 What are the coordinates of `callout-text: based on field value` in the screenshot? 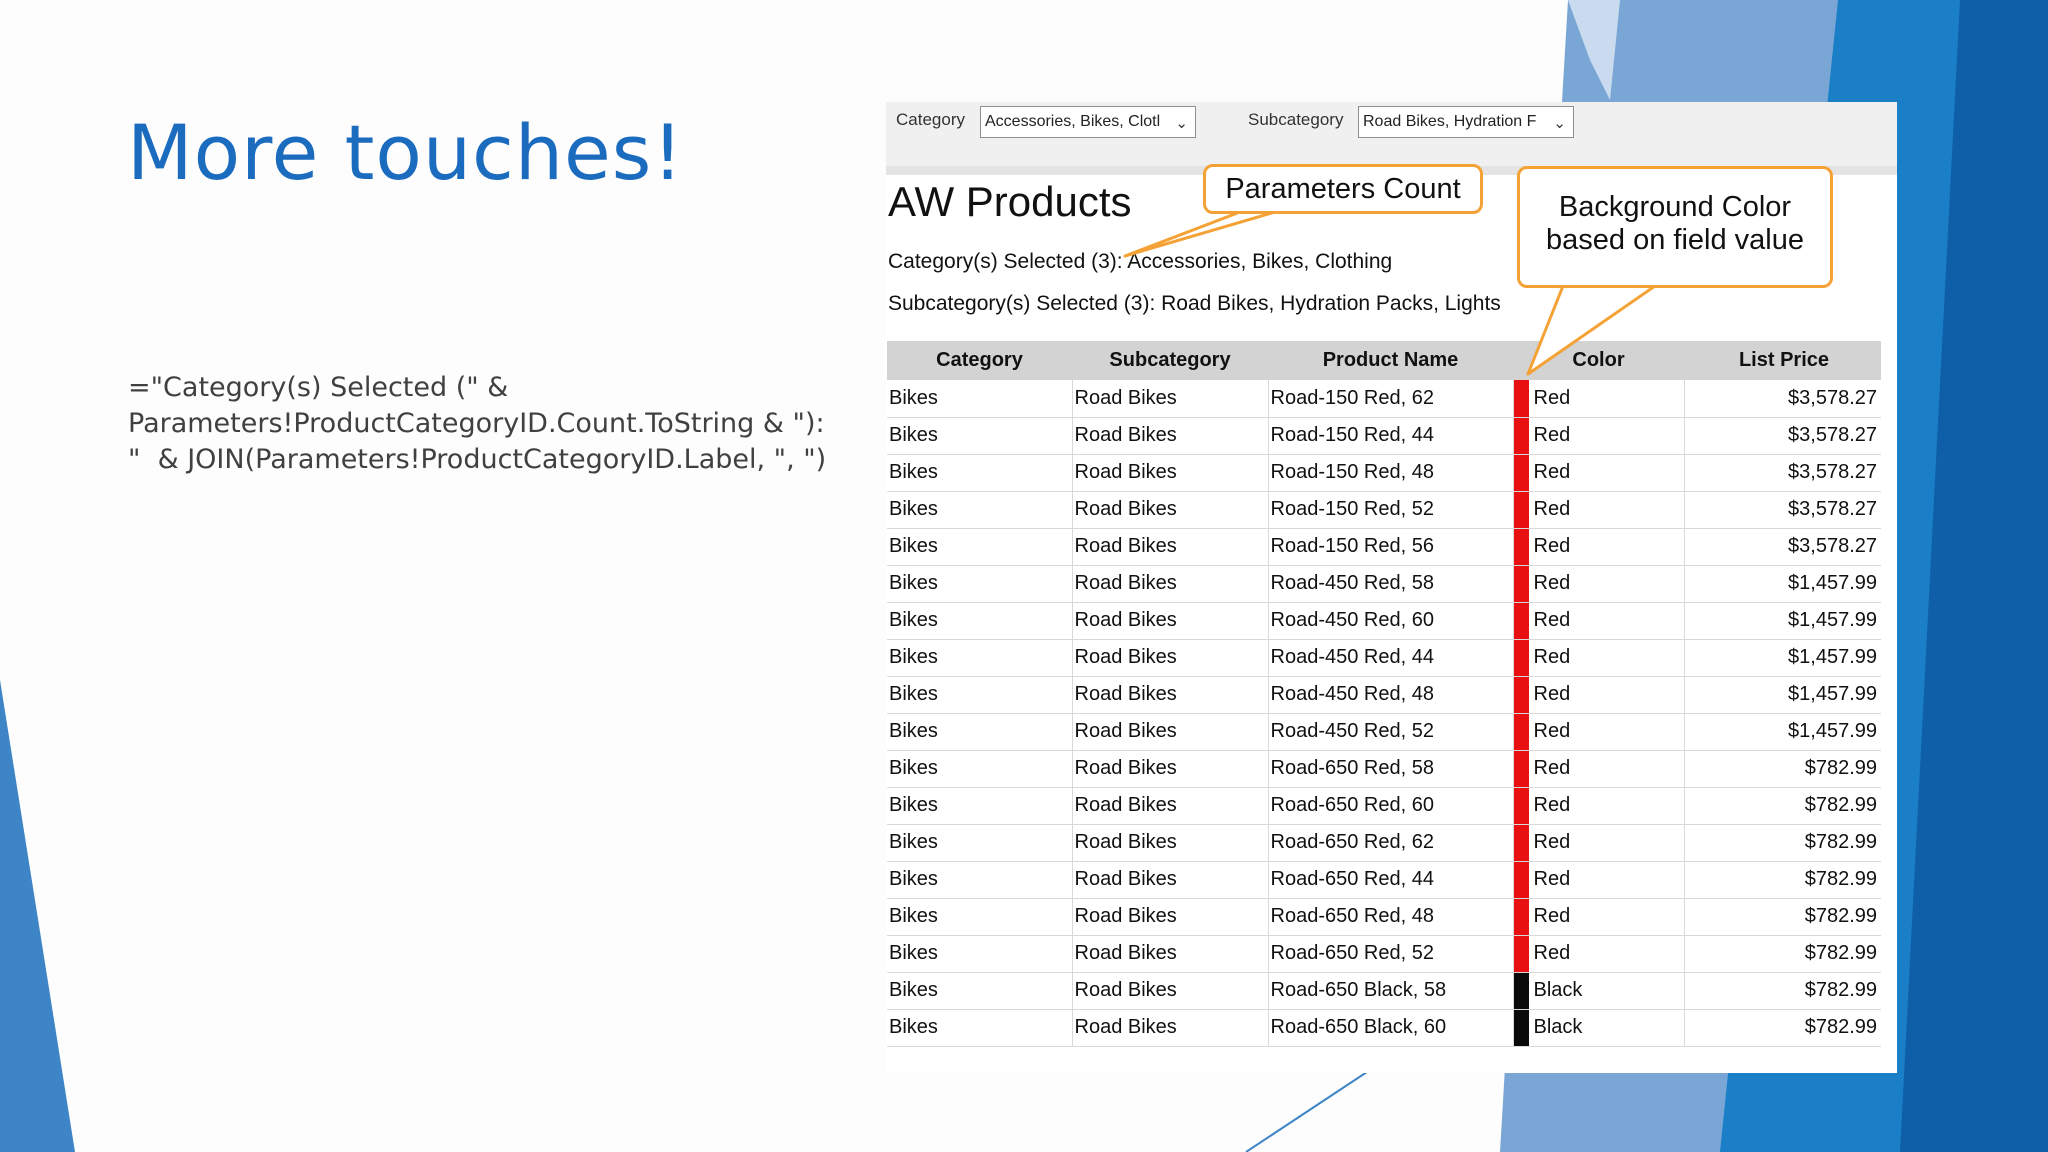 It's located at (1675, 240).